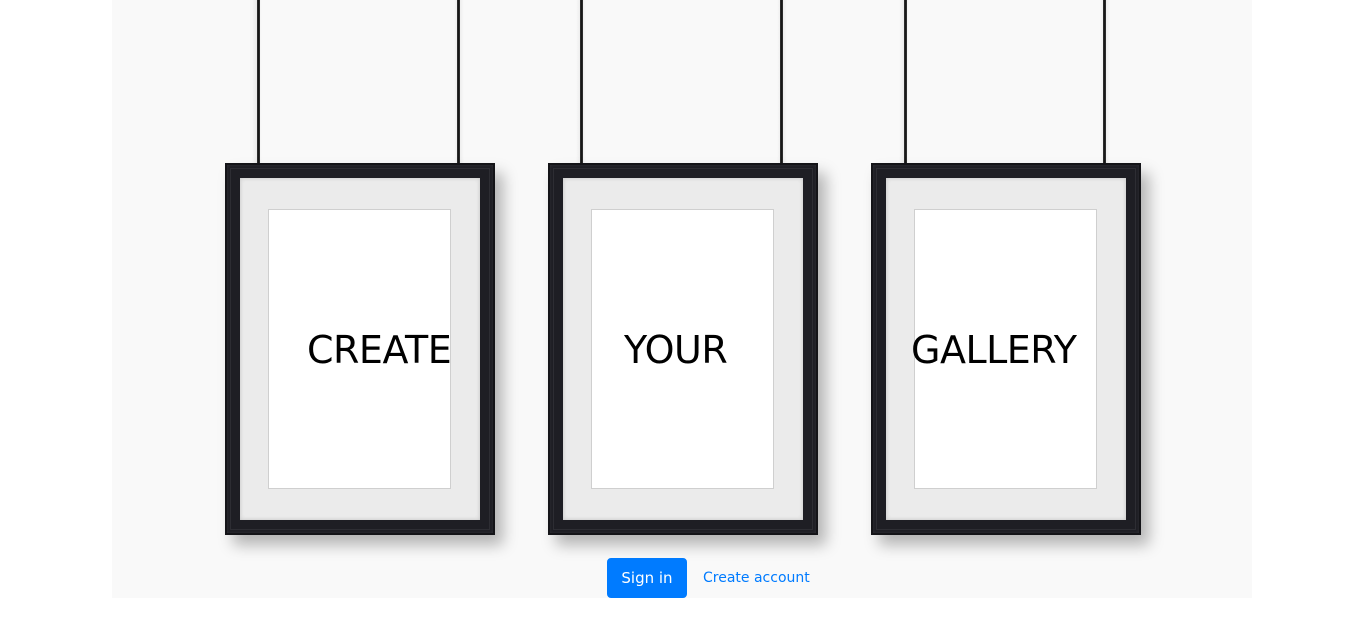  What do you see at coordinates (647, 578) in the screenshot?
I see `sign-in-button: Sign in` at bounding box center [647, 578].